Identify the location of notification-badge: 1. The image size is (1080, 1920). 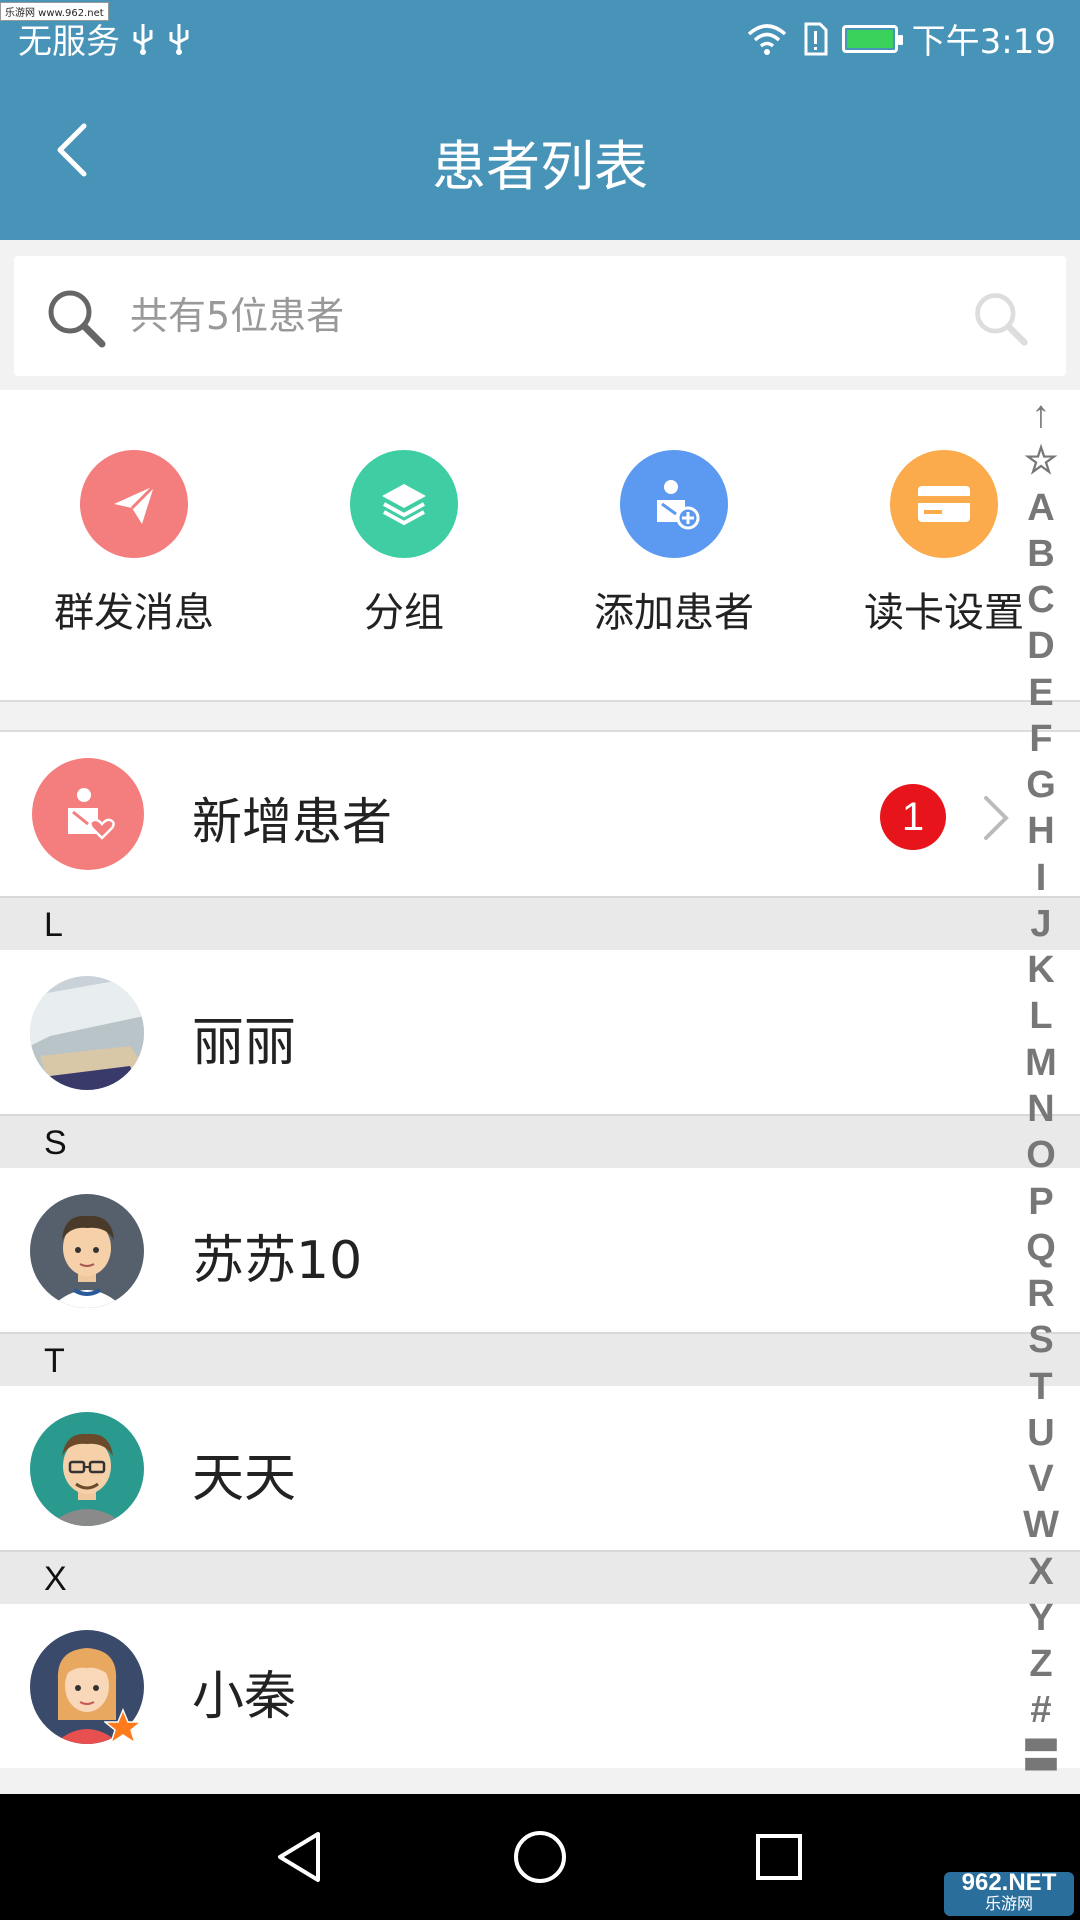
(913, 817).